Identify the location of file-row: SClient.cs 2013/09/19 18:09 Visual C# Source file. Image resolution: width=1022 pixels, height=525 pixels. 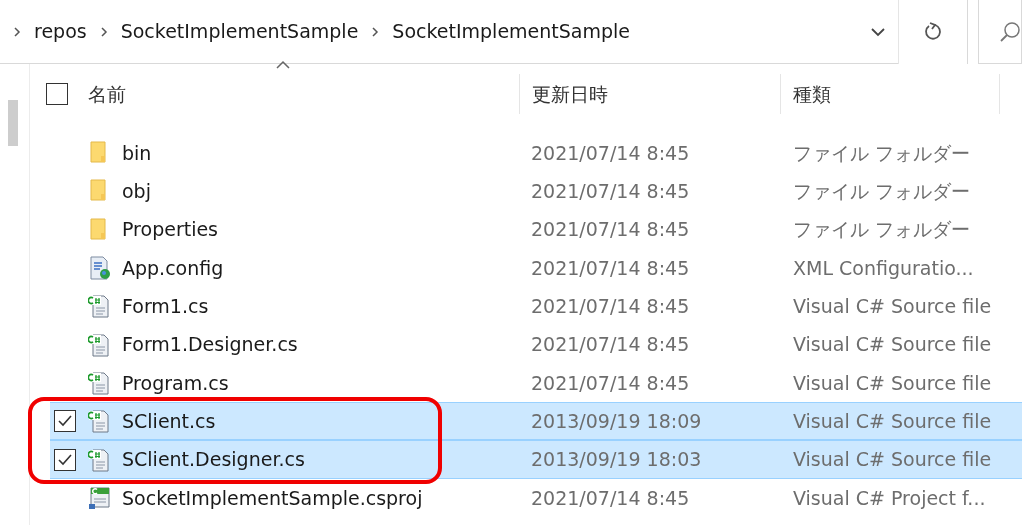
(536, 421).